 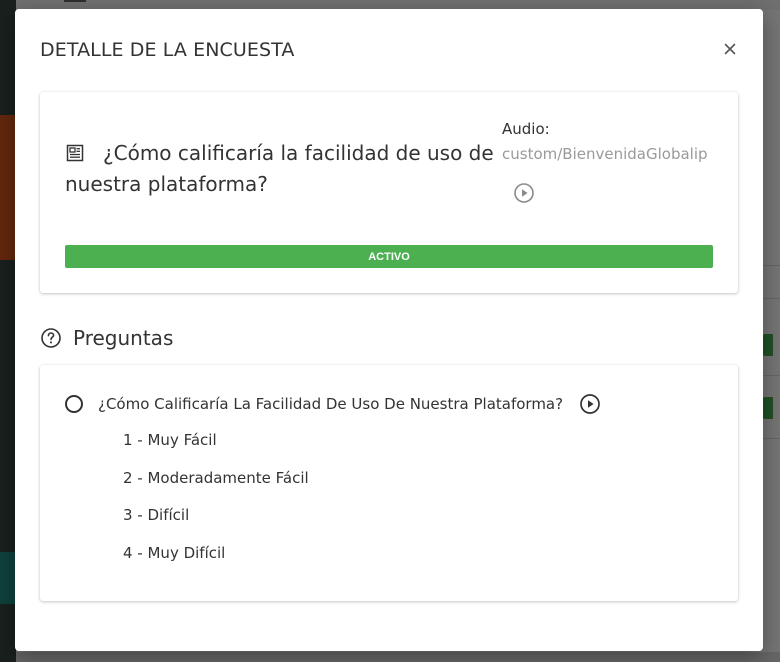 I want to click on close-button, so click(x=730, y=49).